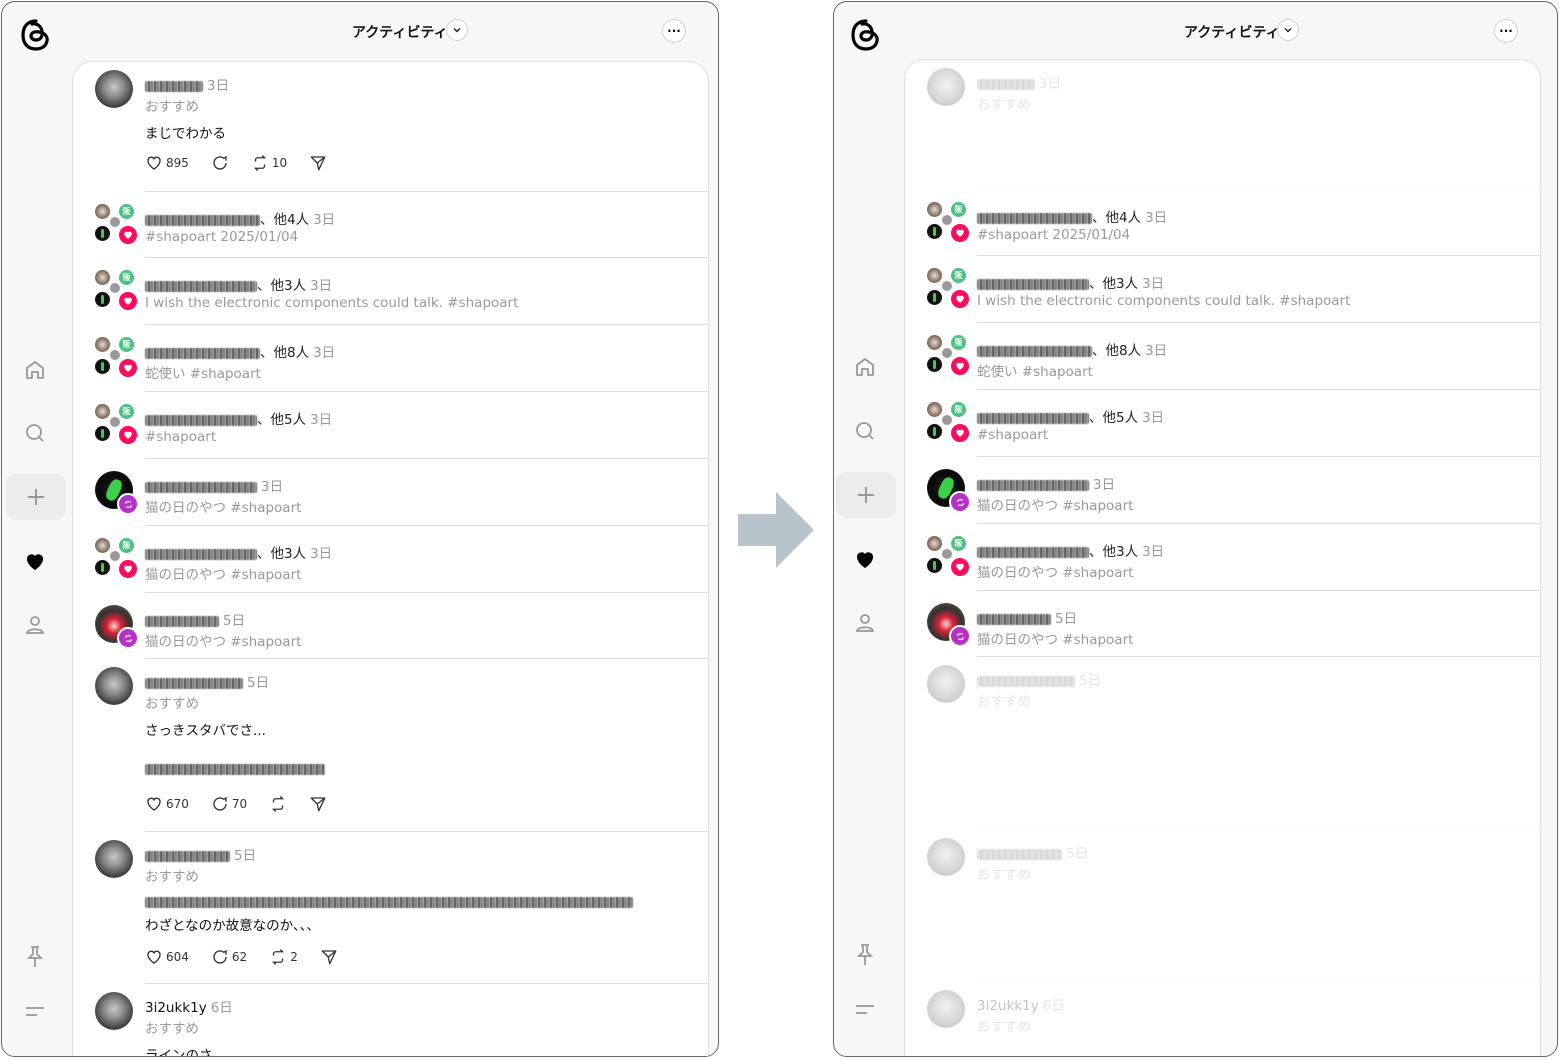  Describe the element at coordinates (220, 163) in the screenshot. I see `reply-button` at that location.